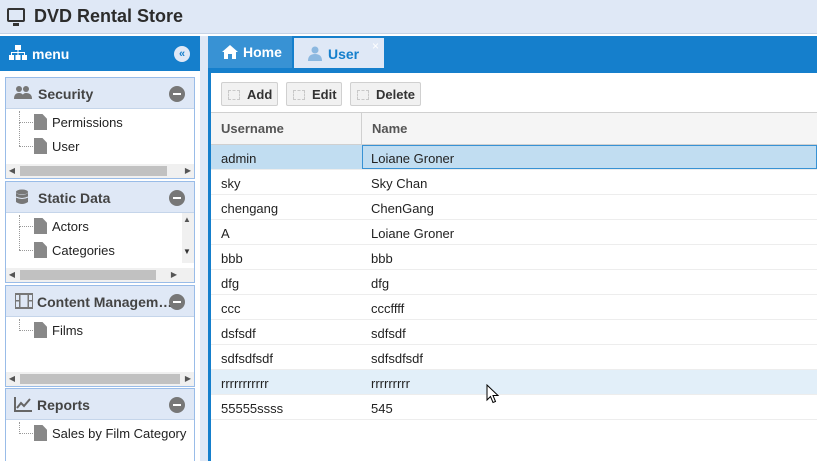  What do you see at coordinates (16, 17) in the screenshot?
I see `monitor-icon` at bounding box center [16, 17].